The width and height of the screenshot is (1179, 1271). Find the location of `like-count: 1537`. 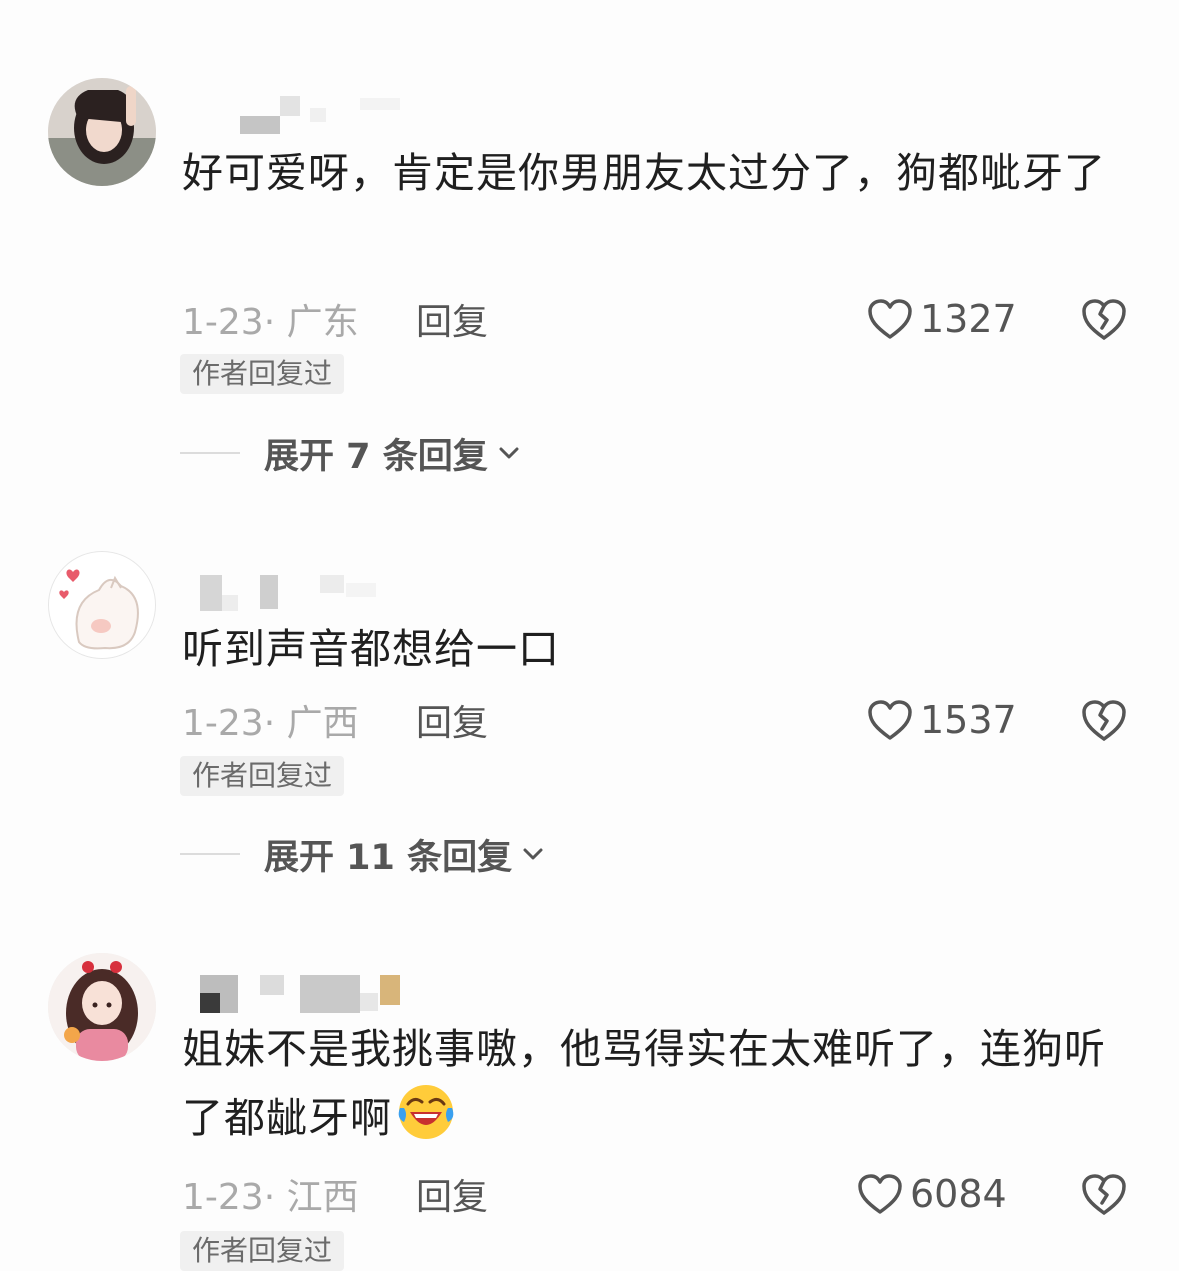

like-count: 1537 is located at coordinates (968, 720).